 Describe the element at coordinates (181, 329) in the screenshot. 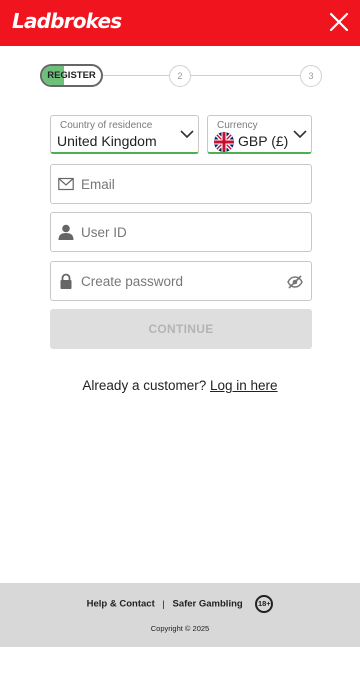

I see `continue-button: CONTINUE` at that location.